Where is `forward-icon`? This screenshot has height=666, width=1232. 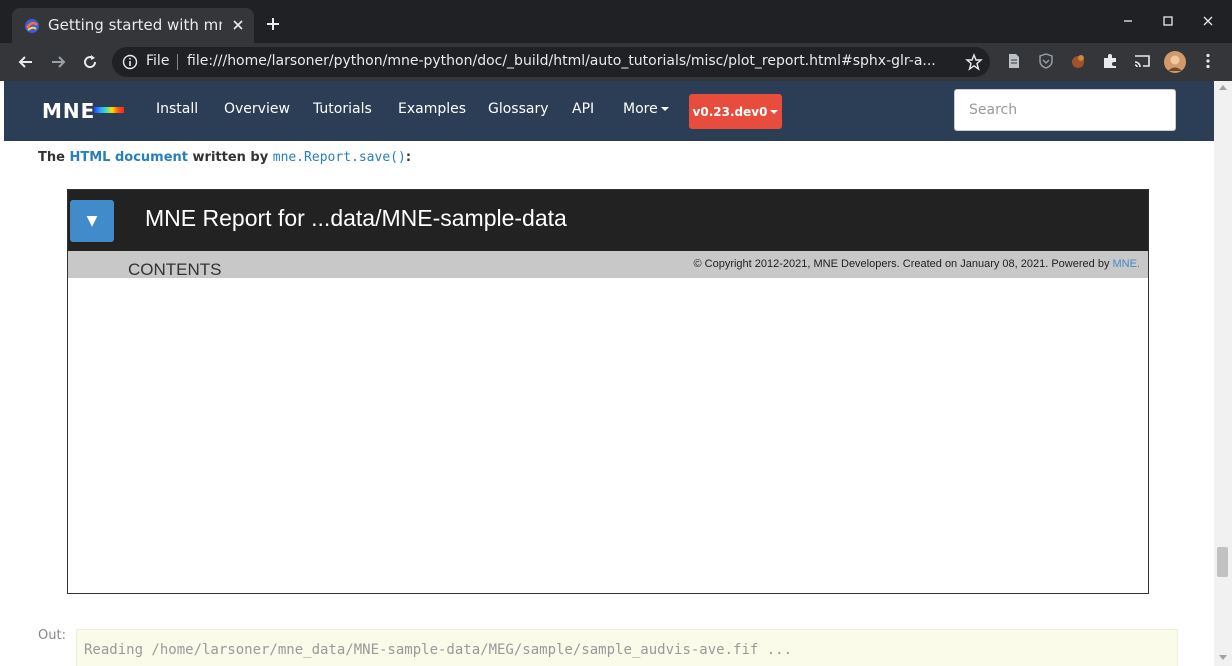 forward-icon is located at coordinates (58, 62).